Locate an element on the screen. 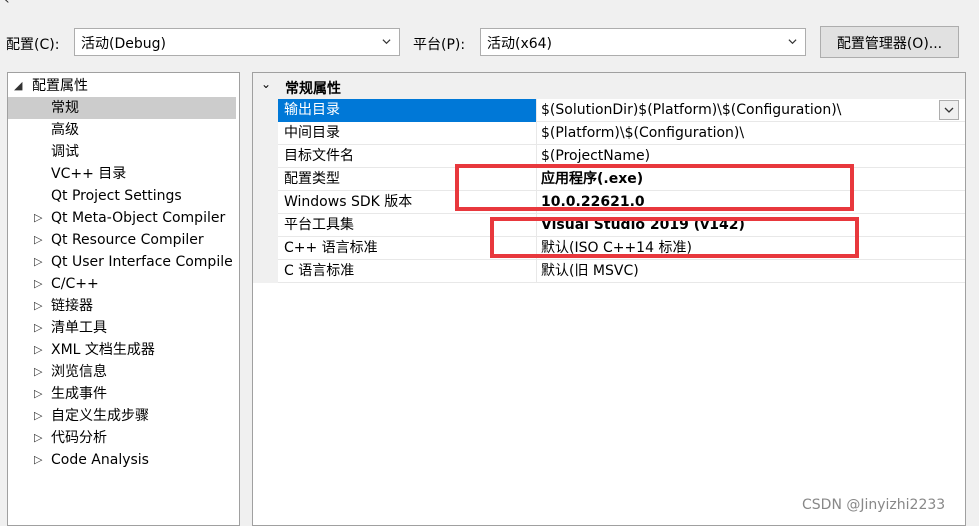 The image size is (979, 526). tree-item: ▷ 清单工具 is located at coordinates (123, 328).